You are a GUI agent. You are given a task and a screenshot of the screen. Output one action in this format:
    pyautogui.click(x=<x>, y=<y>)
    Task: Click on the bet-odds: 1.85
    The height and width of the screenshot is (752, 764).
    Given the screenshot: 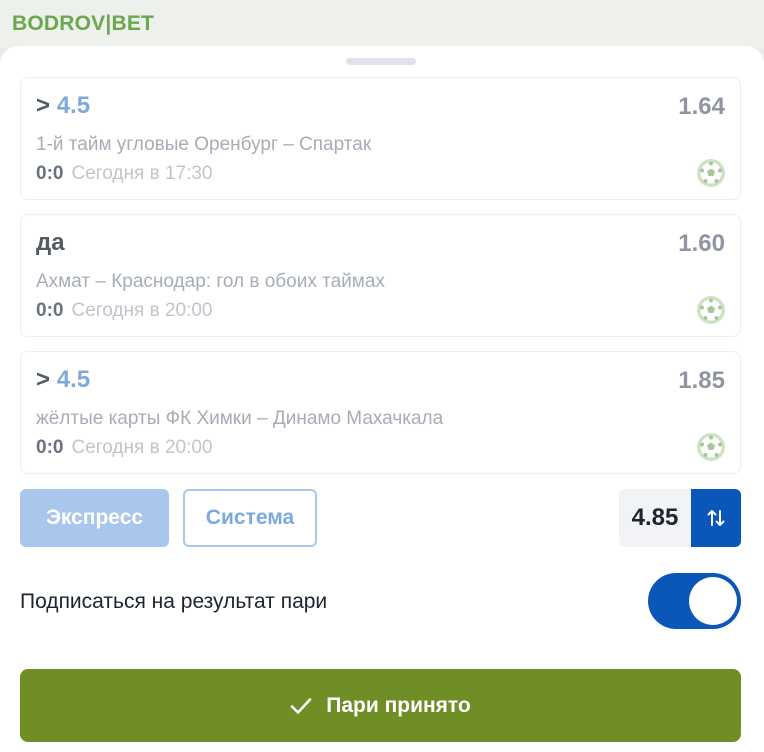 What is the action you would take?
    pyautogui.click(x=701, y=380)
    